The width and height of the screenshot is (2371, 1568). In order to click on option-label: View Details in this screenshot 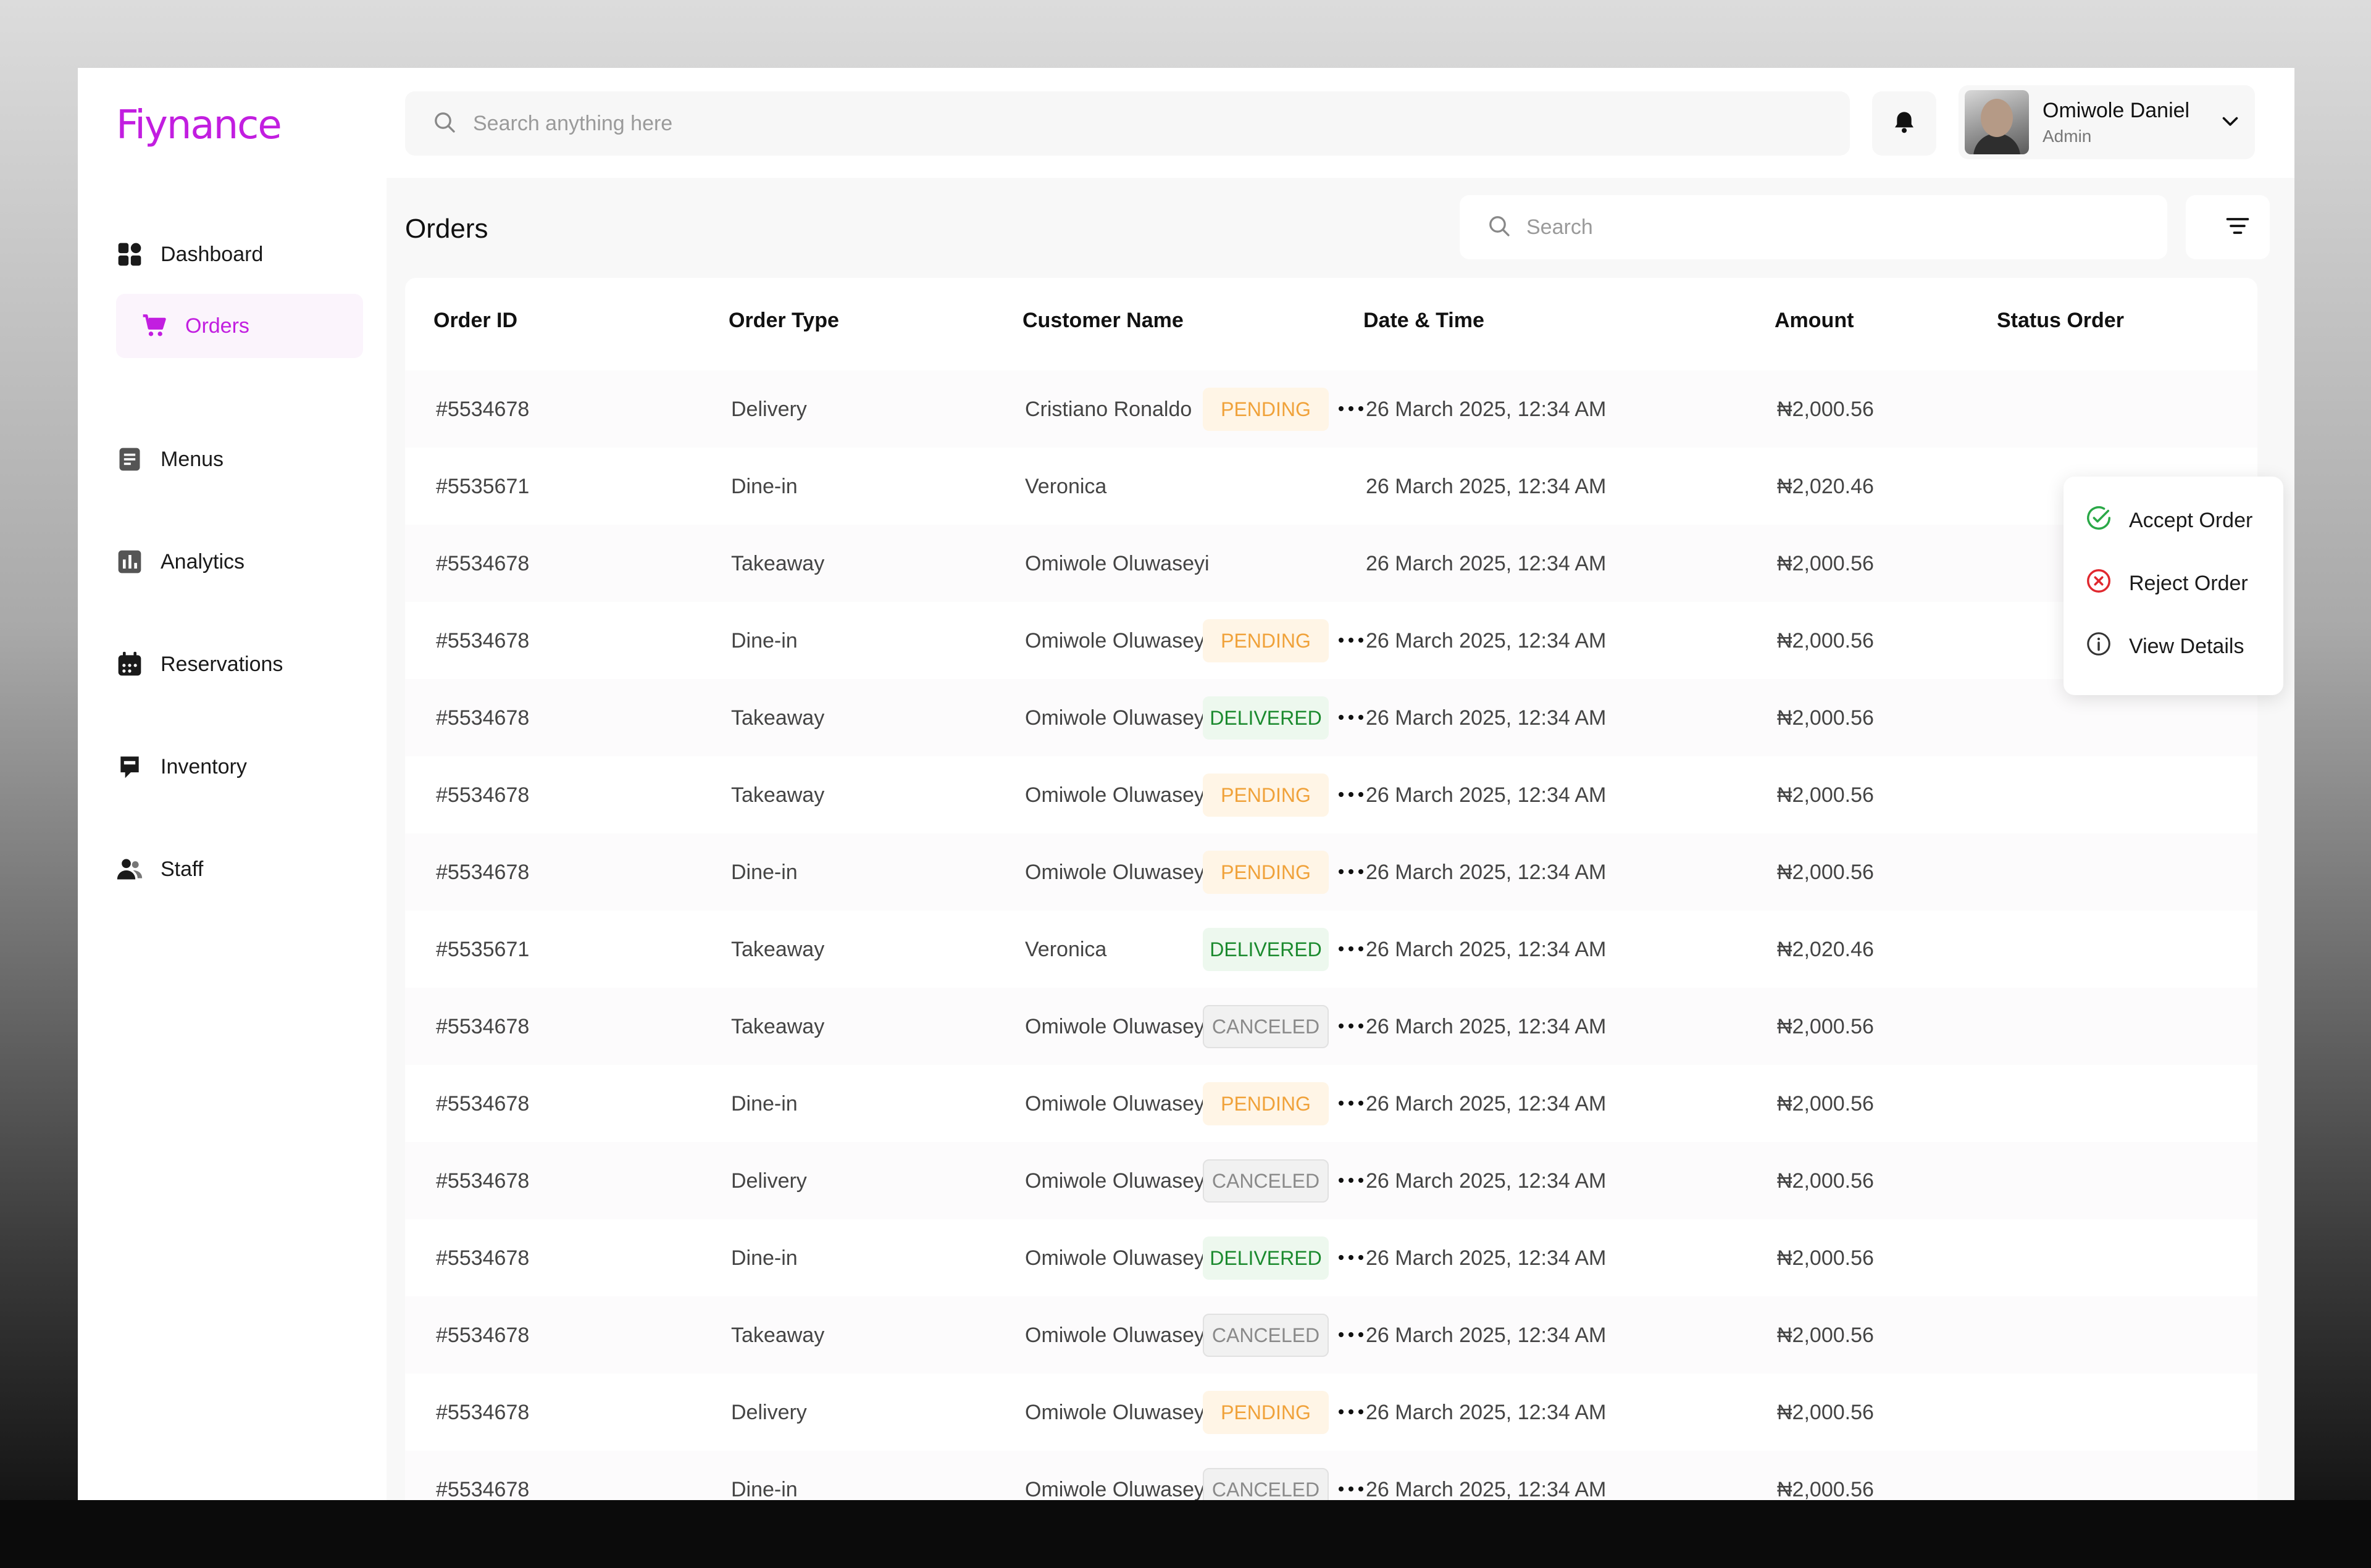, I will do `click(2186, 646)`.